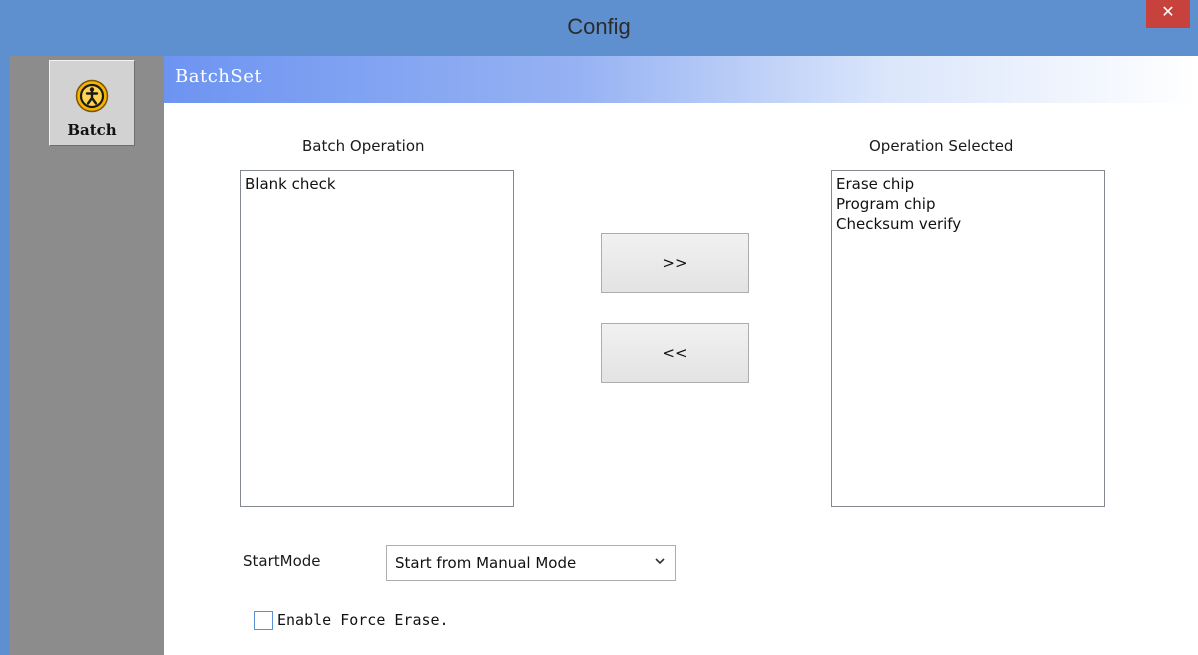 The image size is (1198, 655). Describe the element at coordinates (282, 561) in the screenshot. I see `start-mode-label: StartMode` at that location.